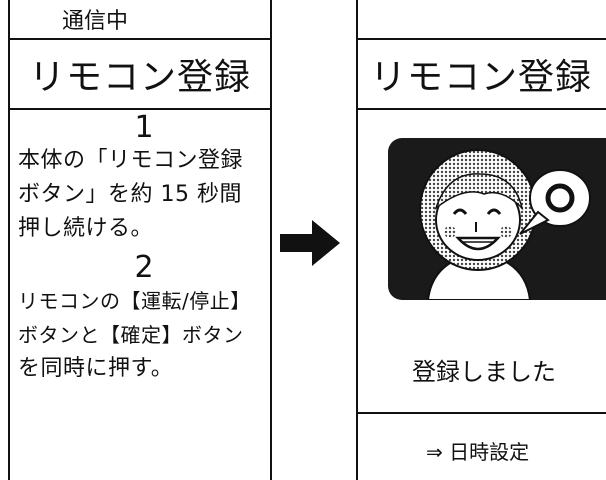 This screenshot has width=606, height=480. I want to click on step-2-number: 2, so click(144, 267).